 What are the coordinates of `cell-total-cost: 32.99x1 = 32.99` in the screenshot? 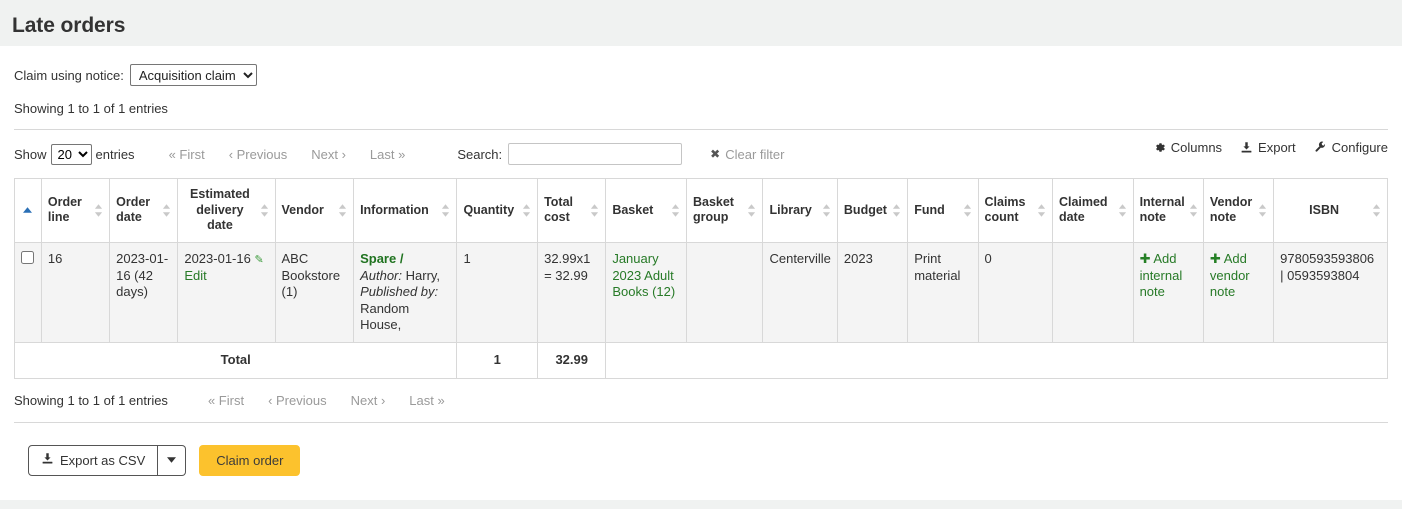 It's located at (572, 292).